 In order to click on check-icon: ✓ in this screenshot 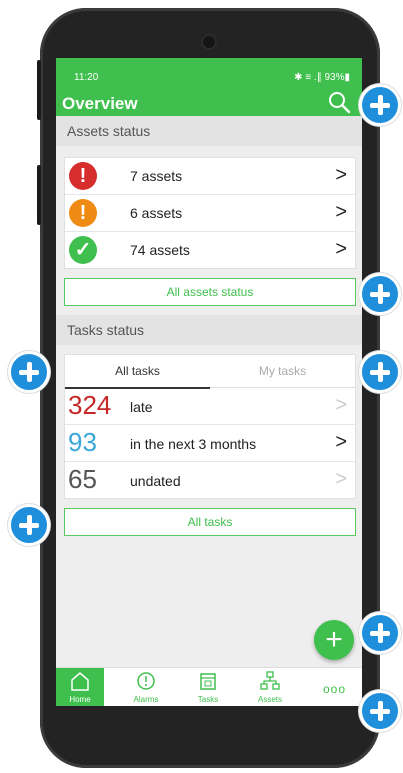, I will do `click(83, 250)`.